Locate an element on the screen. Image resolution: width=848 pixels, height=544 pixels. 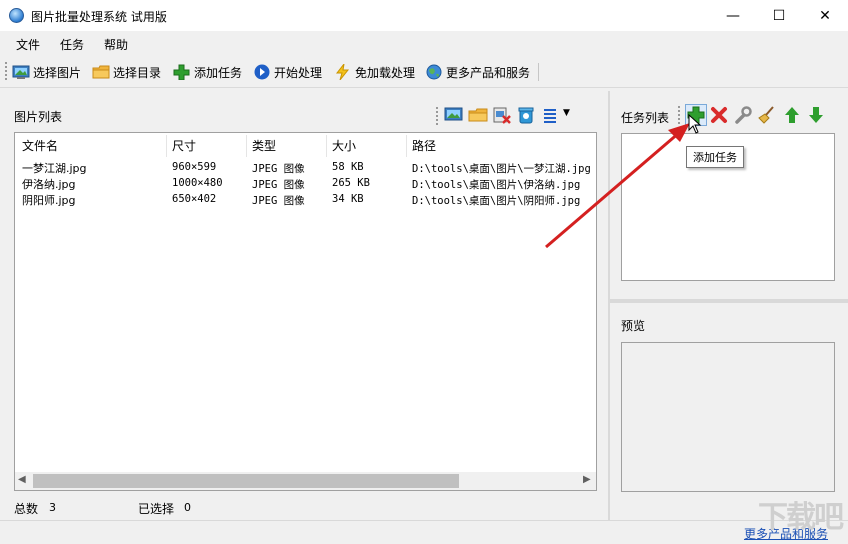
menu-help: 帮助 is located at coordinates (116, 44).